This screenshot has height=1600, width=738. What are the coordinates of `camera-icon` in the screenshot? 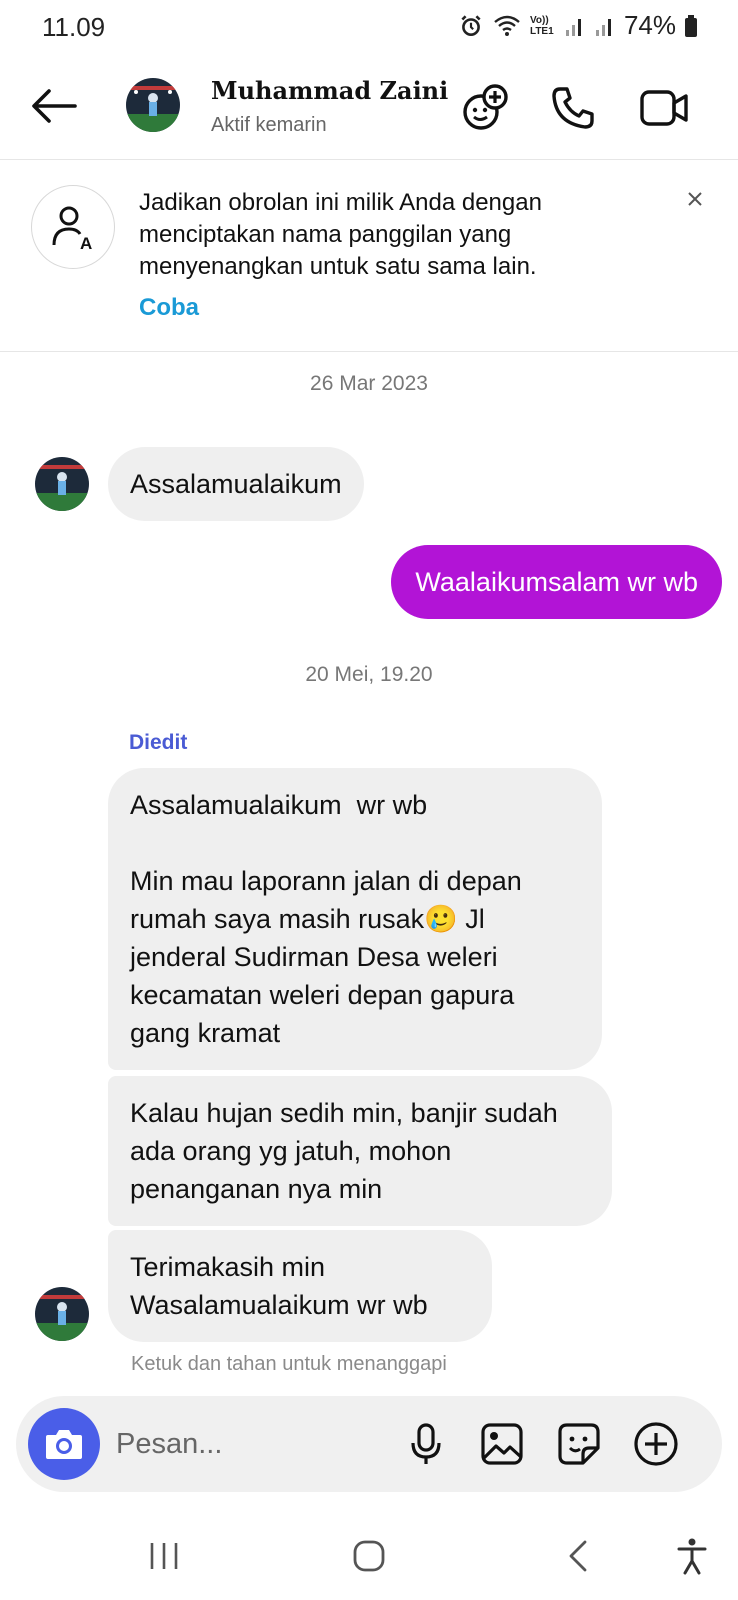 It's located at (64, 1444).